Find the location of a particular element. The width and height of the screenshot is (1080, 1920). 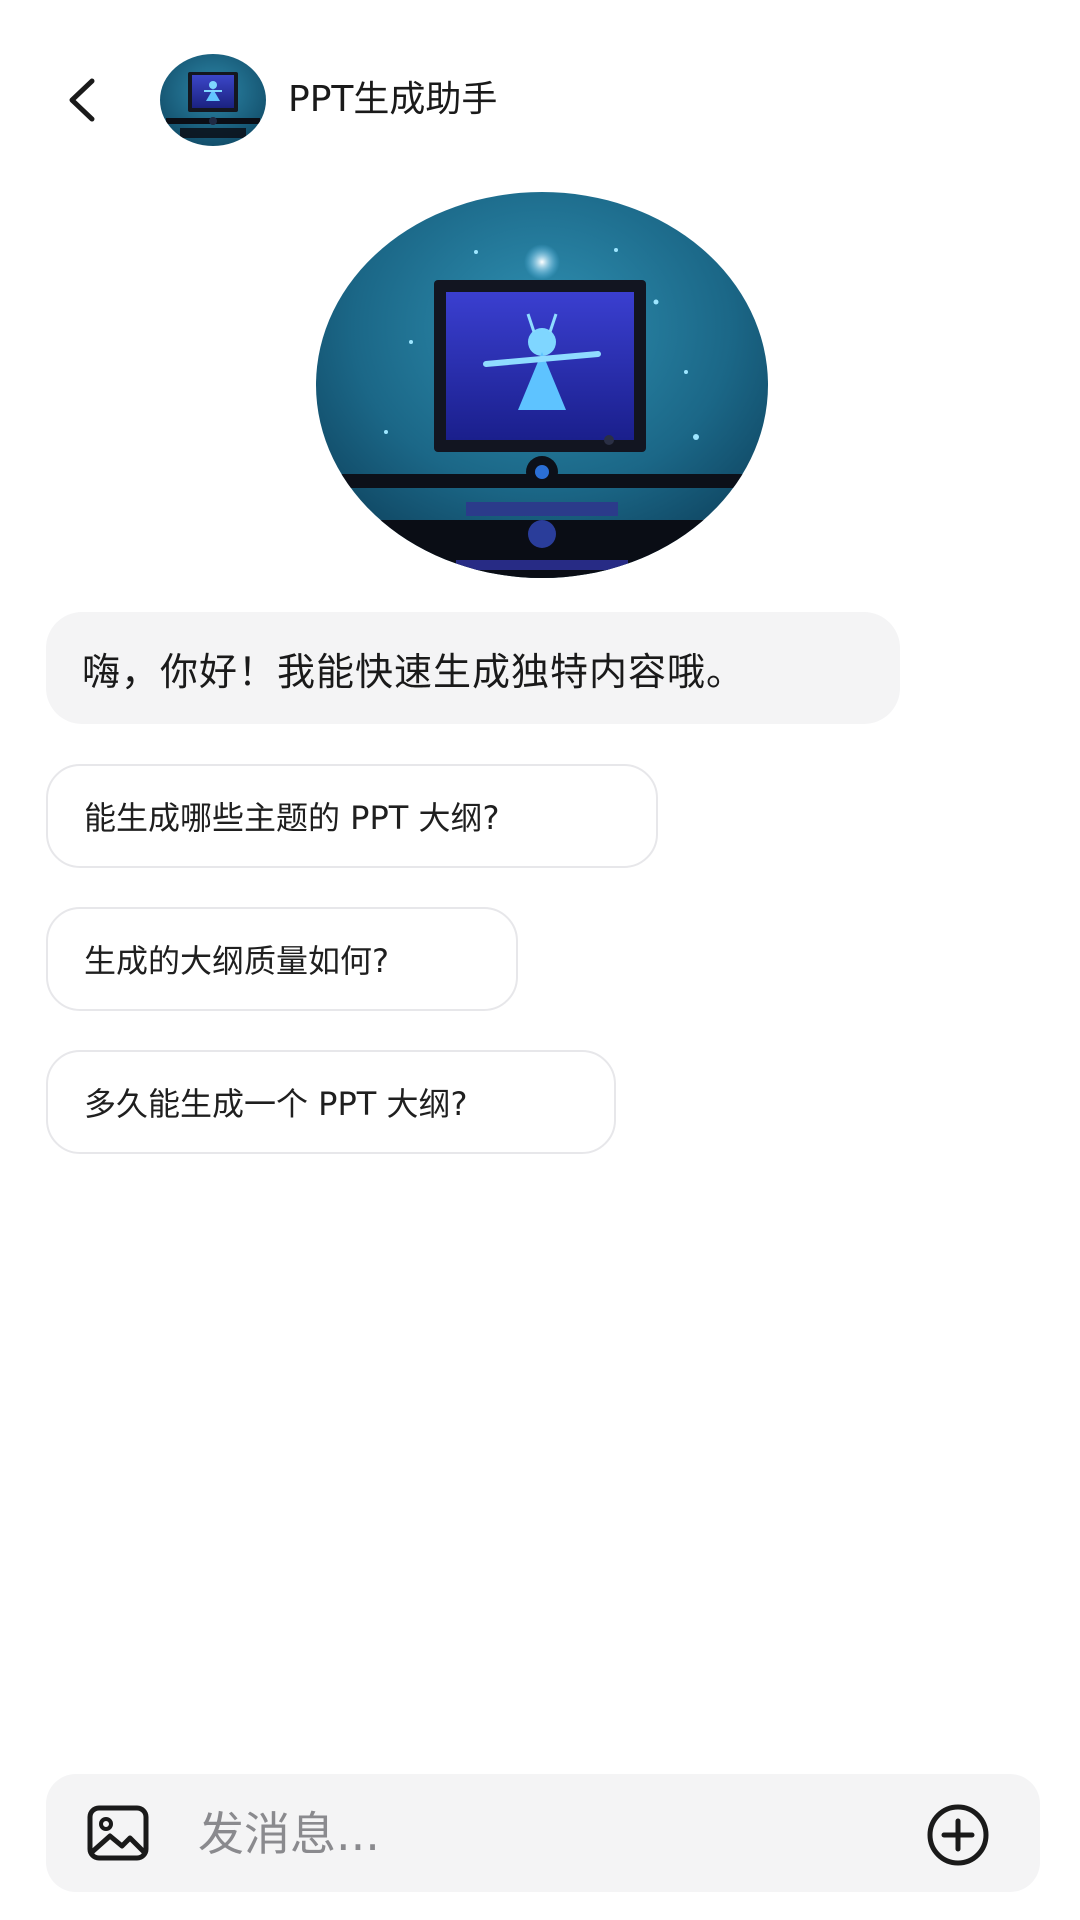

more-actions-button is located at coordinates (958, 1835).